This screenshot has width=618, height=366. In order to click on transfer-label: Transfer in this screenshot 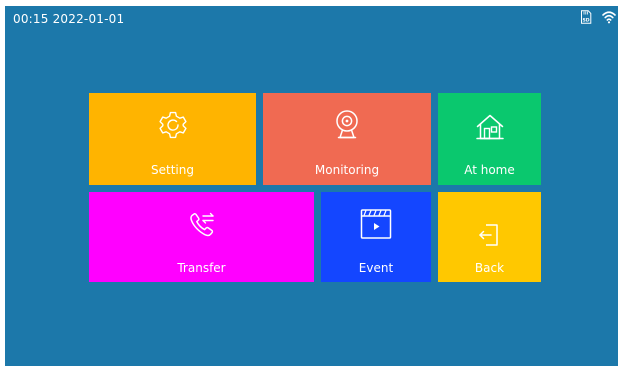, I will do `click(201, 268)`.